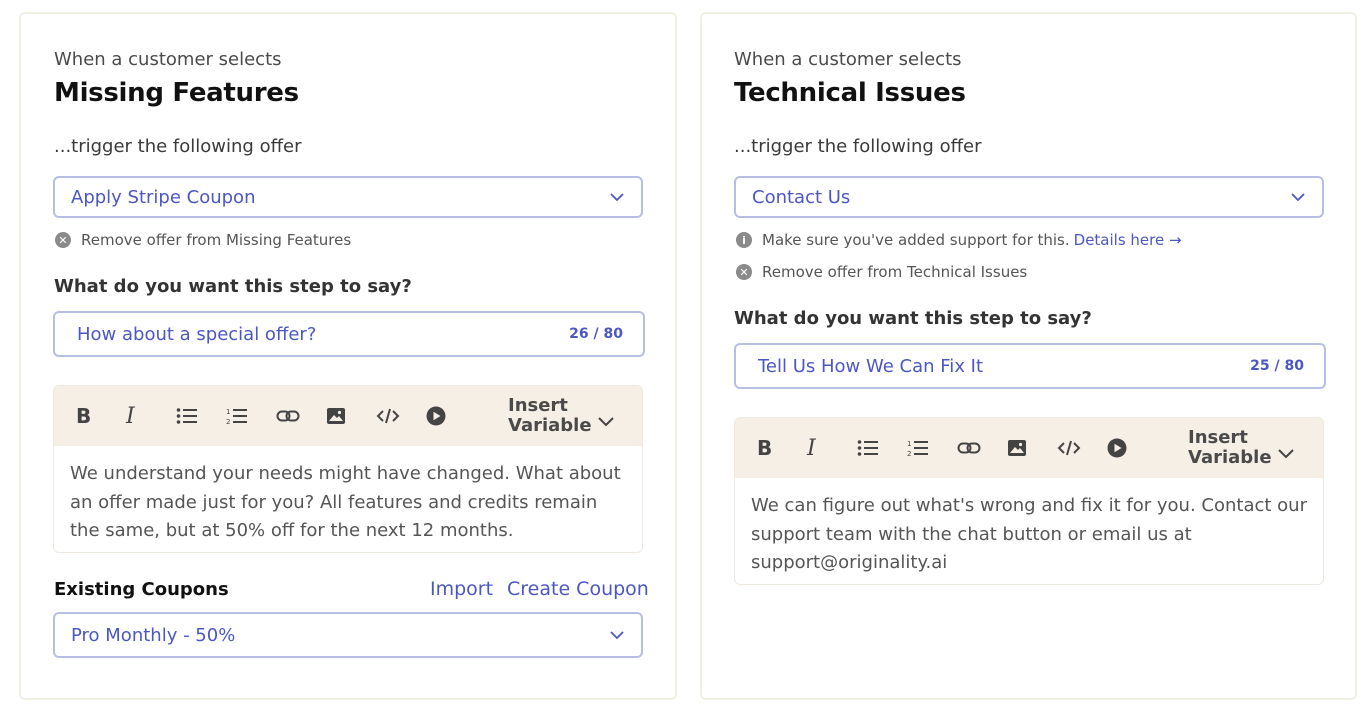 The height and width of the screenshot is (710, 1372). I want to click on headline-input: How about a special offer? 26 / 80, so click(349, 334).